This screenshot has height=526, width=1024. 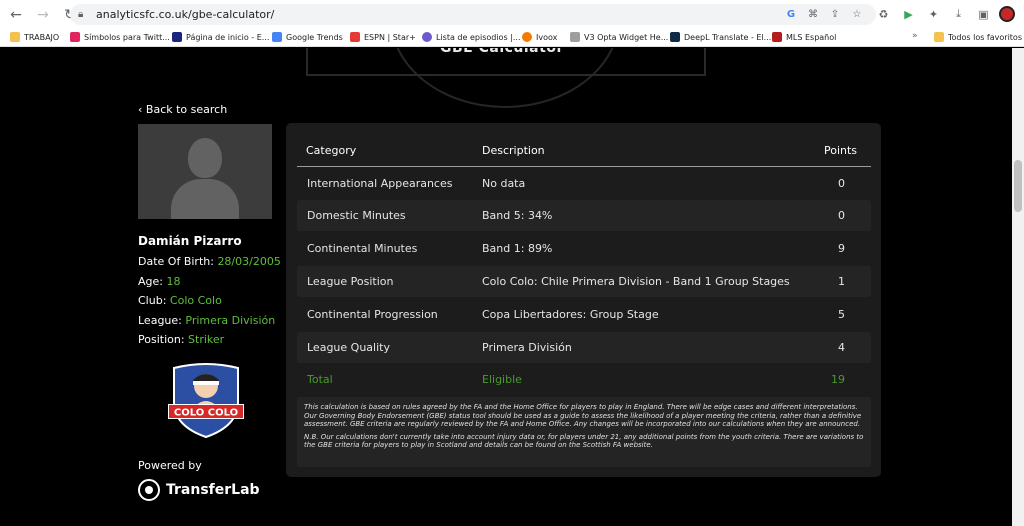 I want to click on powered-by-label: Powered by, so click(x=170, y=465).